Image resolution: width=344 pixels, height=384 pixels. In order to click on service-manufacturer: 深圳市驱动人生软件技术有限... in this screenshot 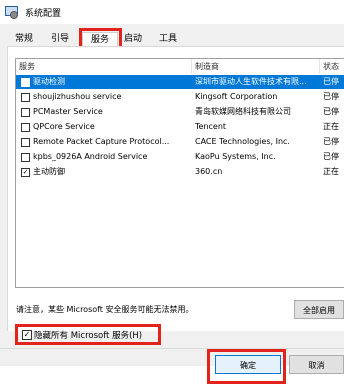, I will do `click(251, 81)`.